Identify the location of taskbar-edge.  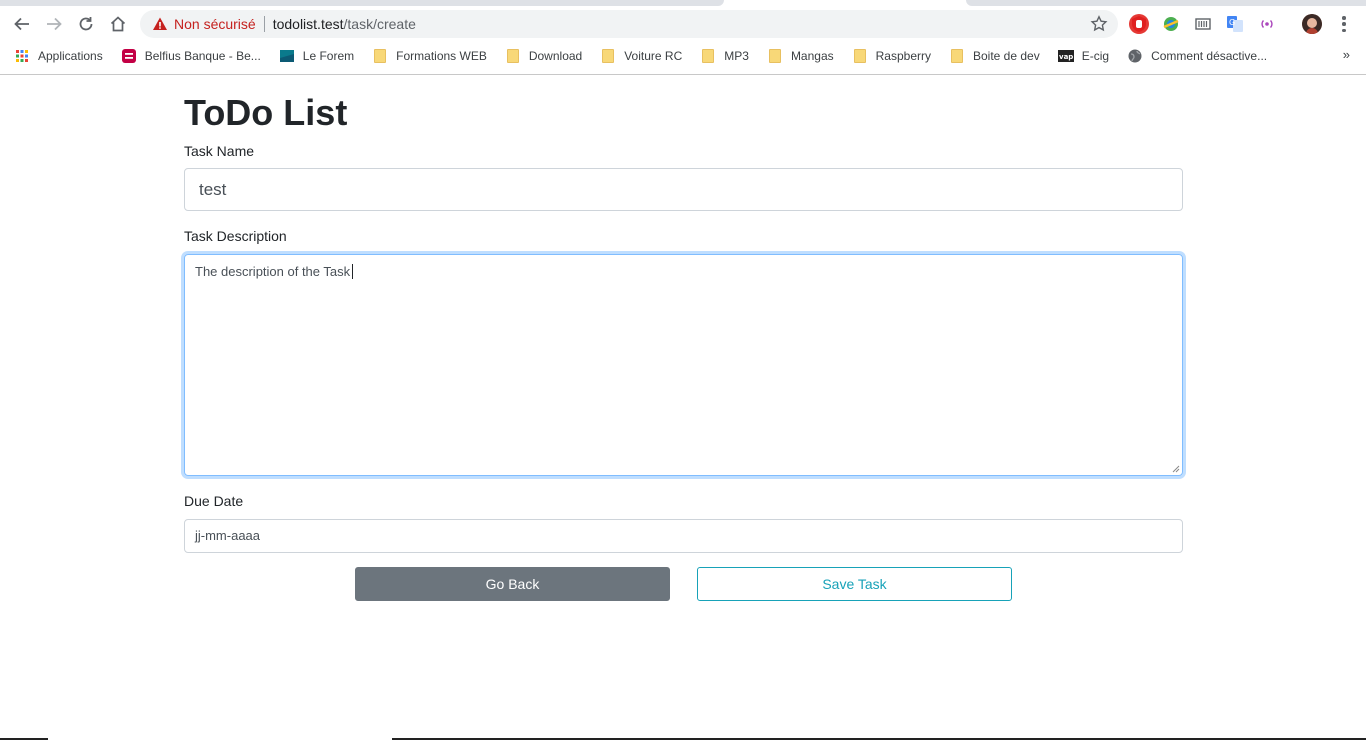
(683, 738).